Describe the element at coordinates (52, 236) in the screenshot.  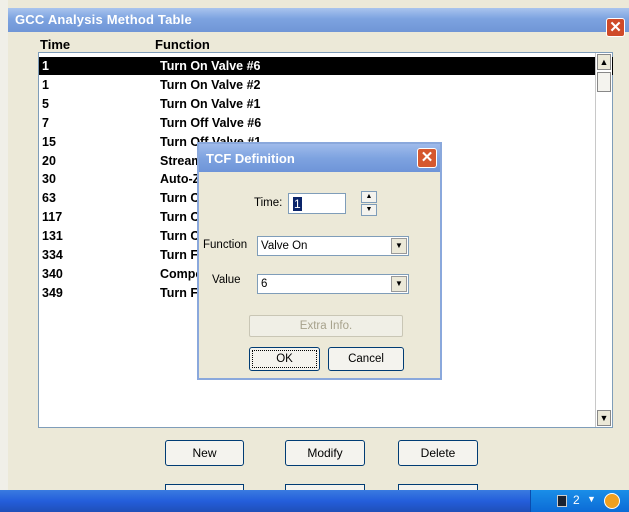
I see `time-cell: 131` at that location.